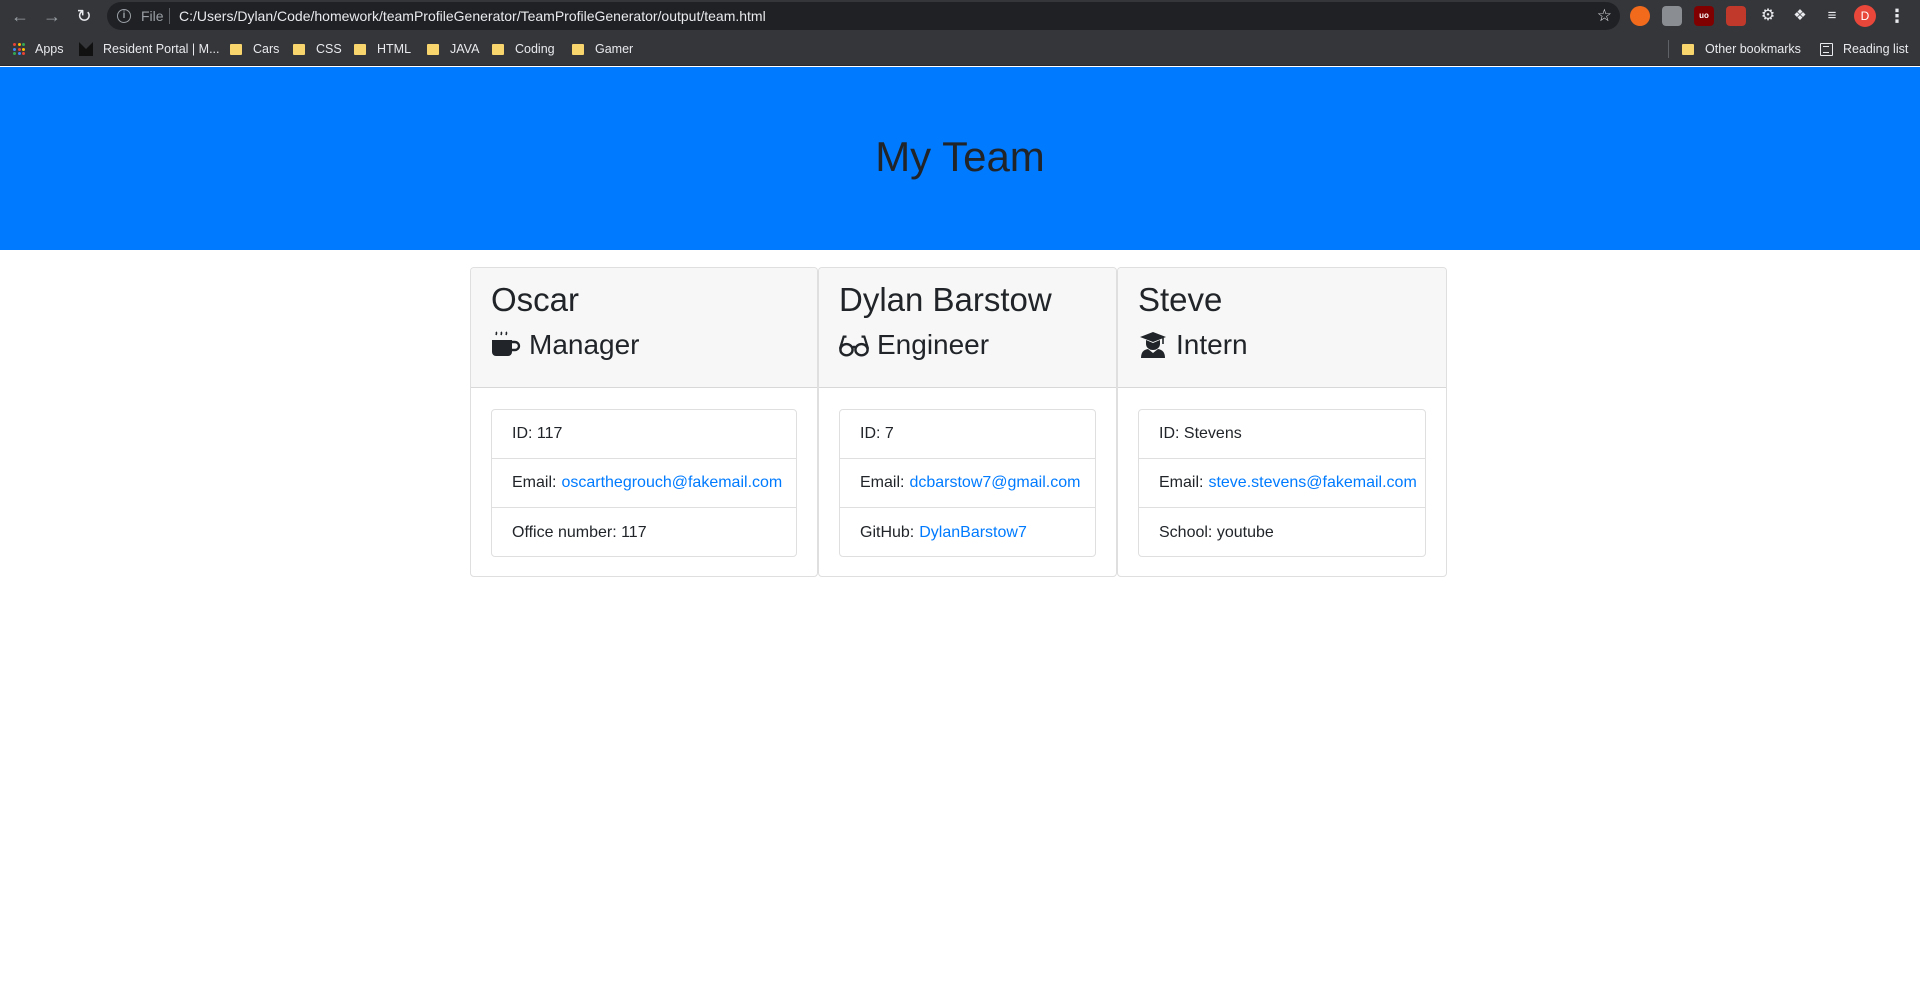 This screenshot has height=1003, width=1920. What do you see at coordinates (549, 433) in the screenshot?
I see `id-value: 117` at bounding box center [549, 433].